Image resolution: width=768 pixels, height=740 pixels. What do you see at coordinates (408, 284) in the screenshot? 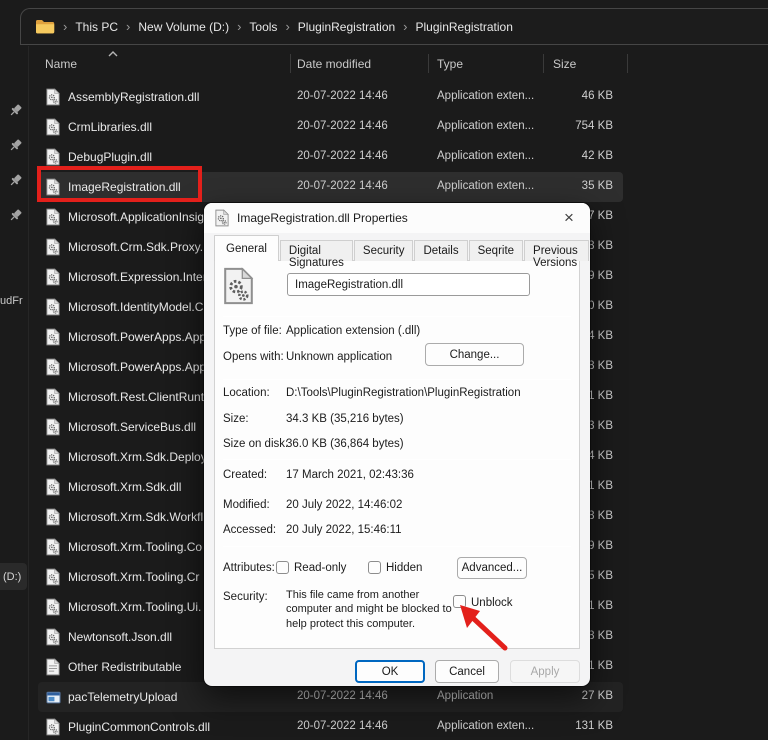
I see `filename-input` at bounding box center [408, 284].